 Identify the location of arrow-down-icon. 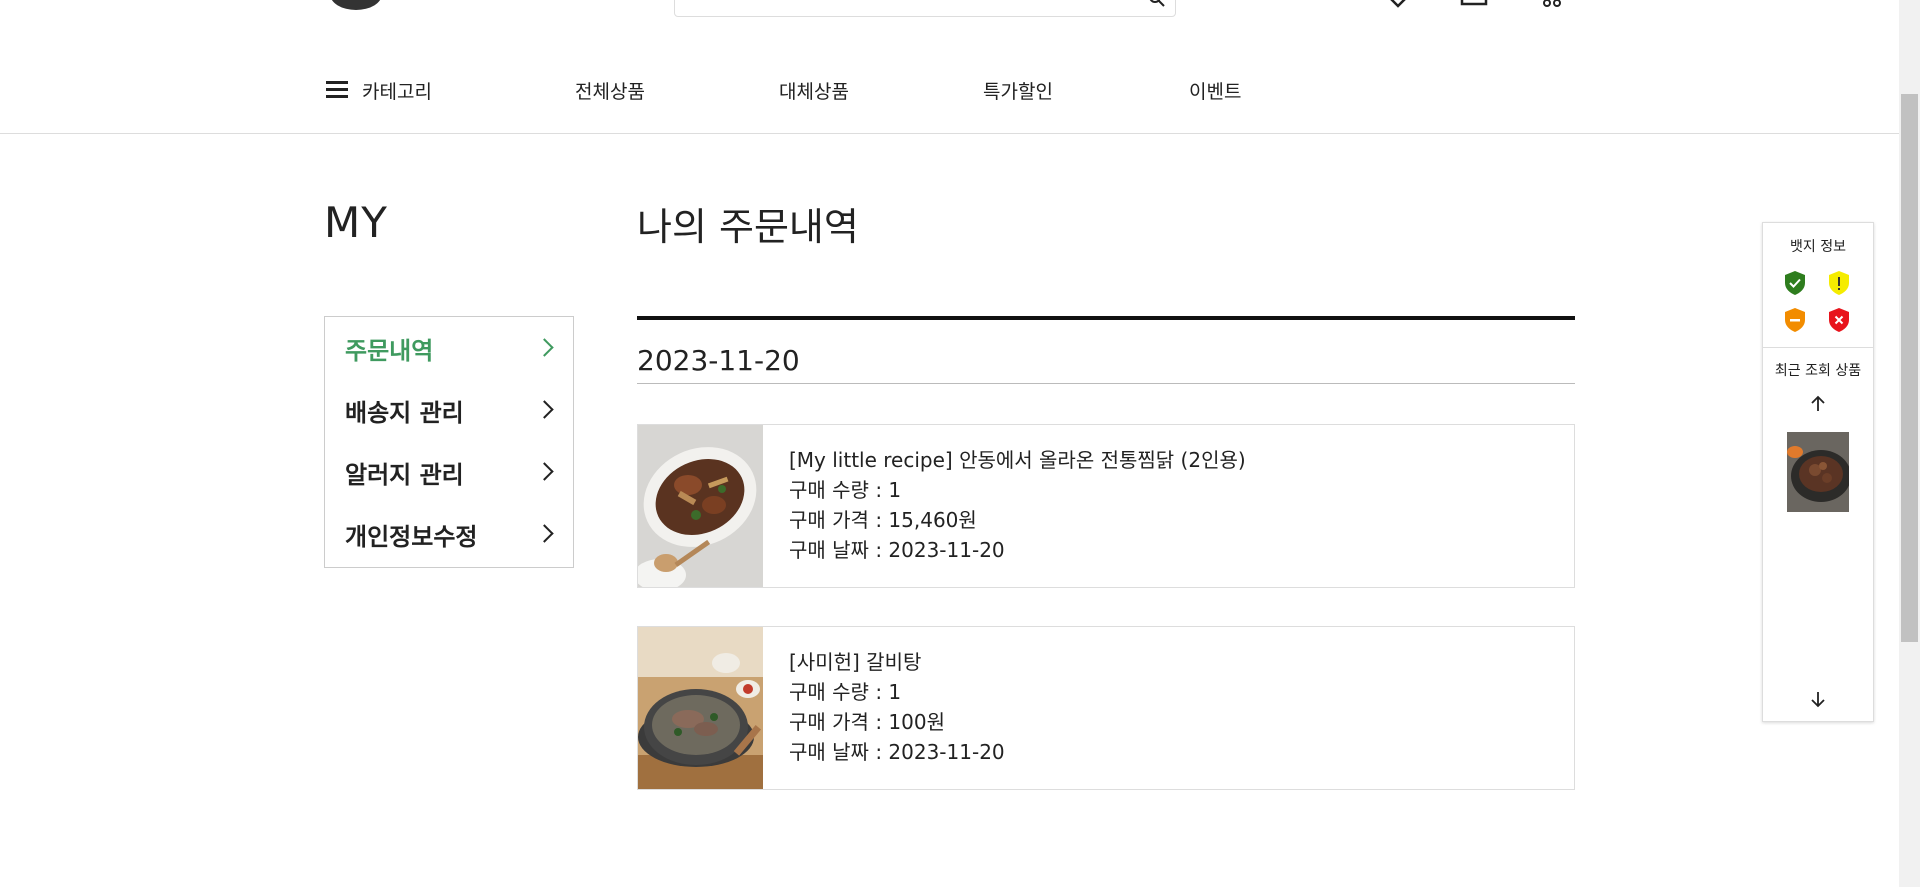
(1818, 699).